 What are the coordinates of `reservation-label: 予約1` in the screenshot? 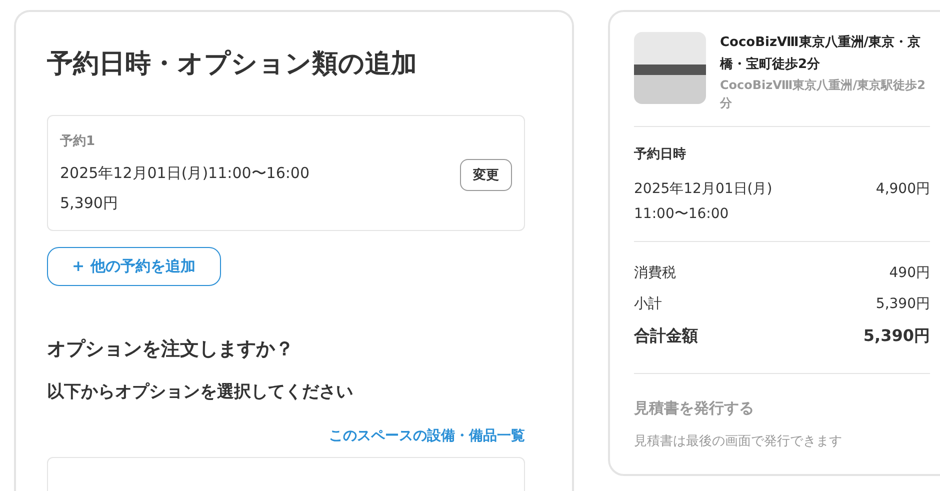 It's located at (78, 141).